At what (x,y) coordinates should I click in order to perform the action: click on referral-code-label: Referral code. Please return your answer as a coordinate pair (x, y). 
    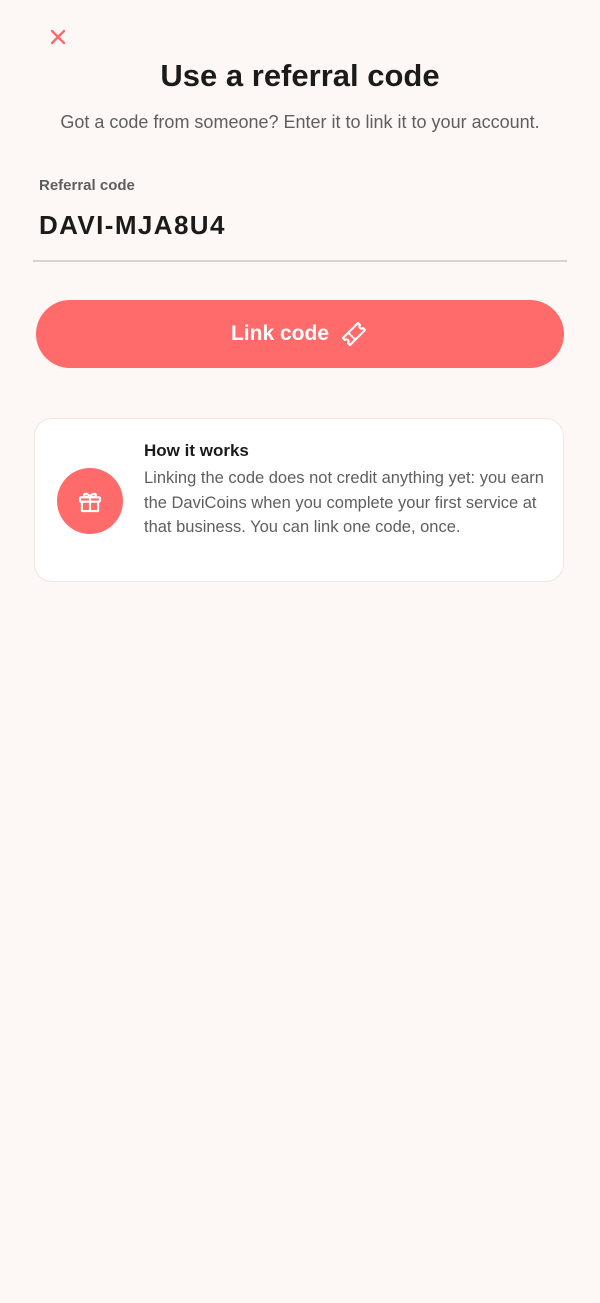
    Looking at the image, I should click on (87, 185).